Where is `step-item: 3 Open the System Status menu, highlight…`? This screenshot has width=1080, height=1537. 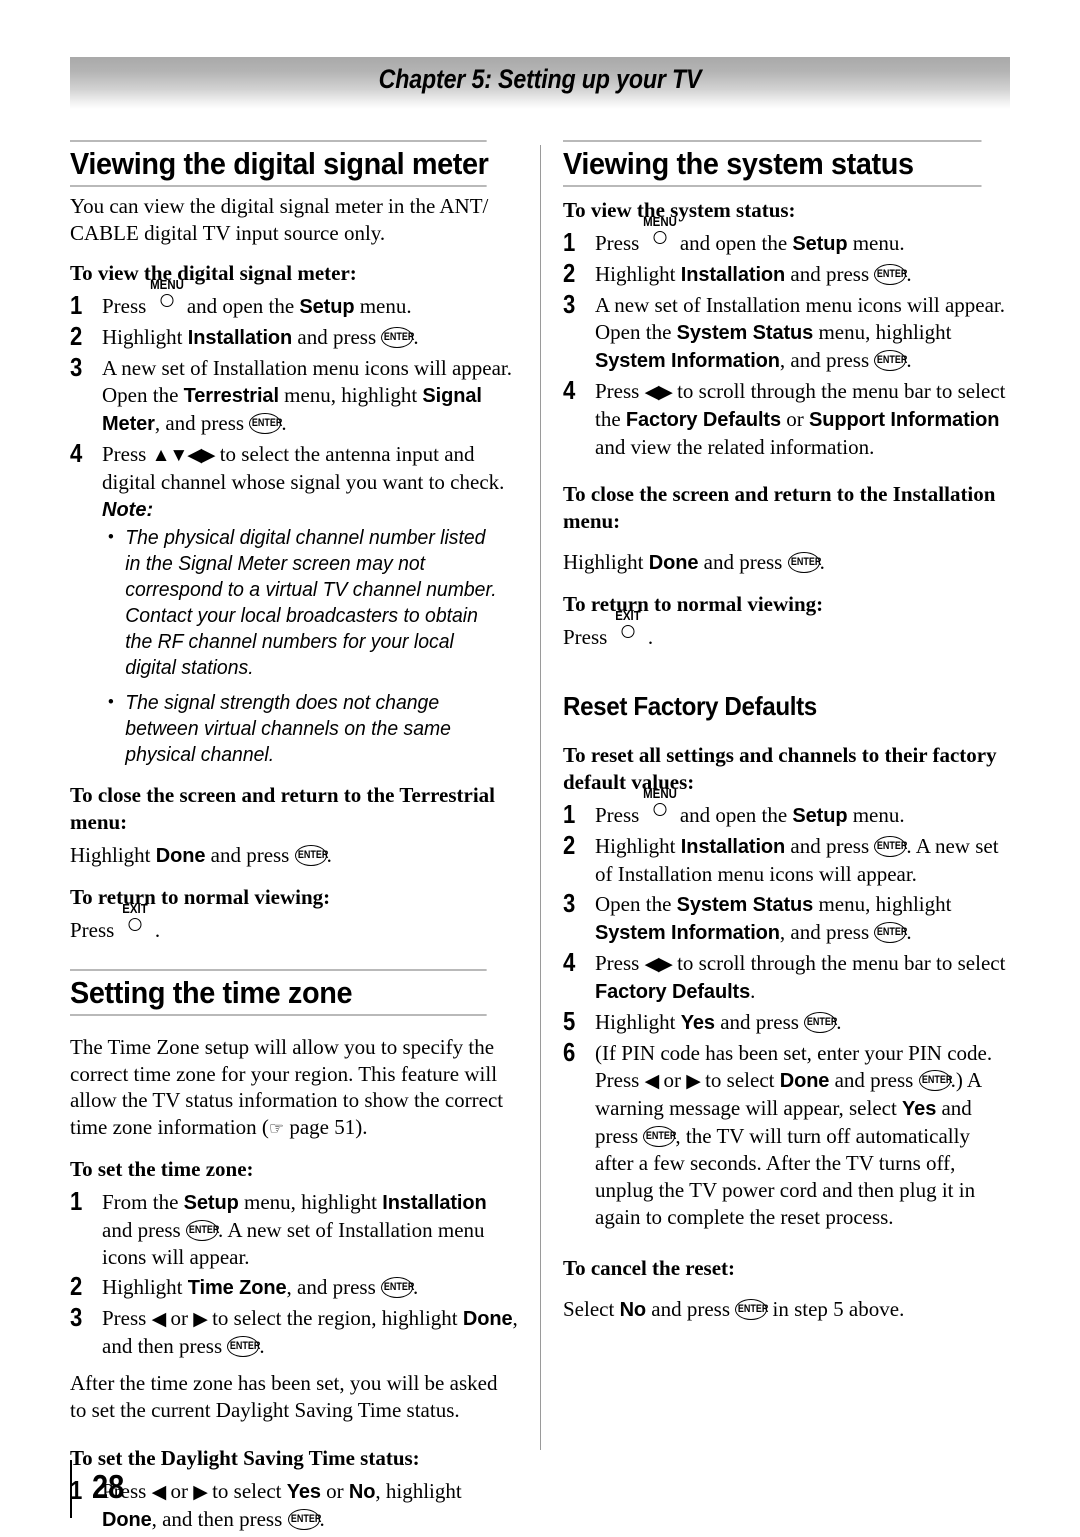 step-item: 3 Open the System Status menu, highlight… is located at coordinates (788, 918).